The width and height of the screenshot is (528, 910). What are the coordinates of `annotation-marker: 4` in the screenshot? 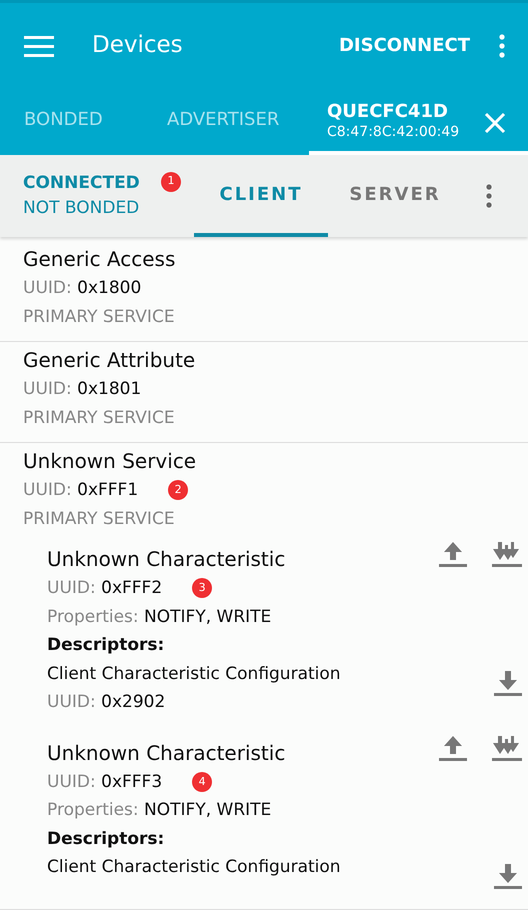 It's located at (202, 782).